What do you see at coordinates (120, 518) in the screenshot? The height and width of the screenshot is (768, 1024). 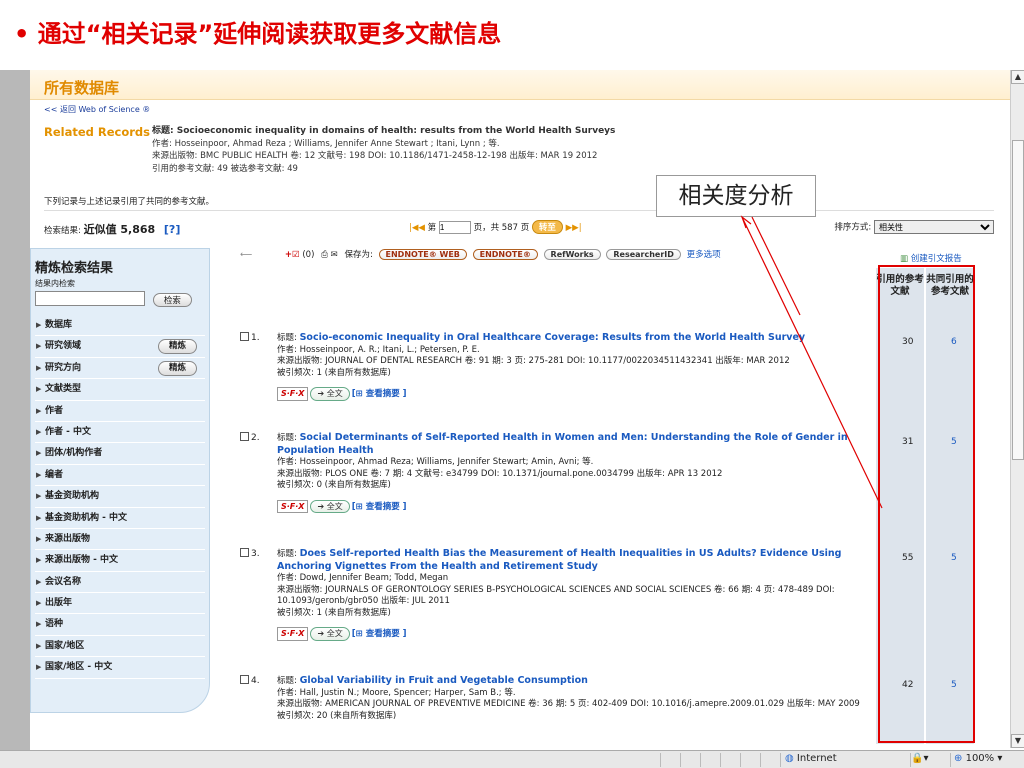 I see `filter-item: ▶ 基金资助机构 - 中文` at bounding box center [120, 518].